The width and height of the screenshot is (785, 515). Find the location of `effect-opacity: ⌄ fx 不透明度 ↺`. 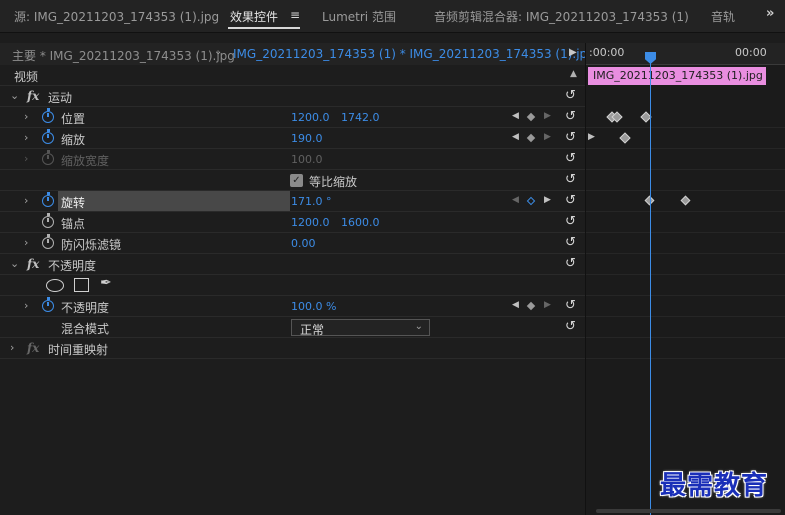

effect-opacity: ⌄ fx 不透明度 ↺ is located at coordinates (292, 264).